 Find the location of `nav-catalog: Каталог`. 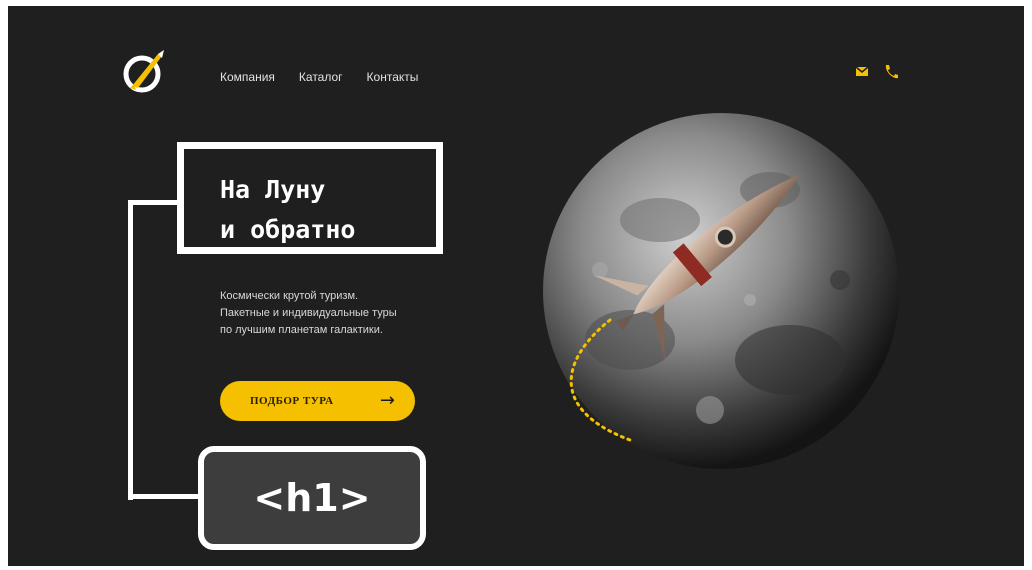

nav-catalog: Каталог is located at coordinates (321, 77).